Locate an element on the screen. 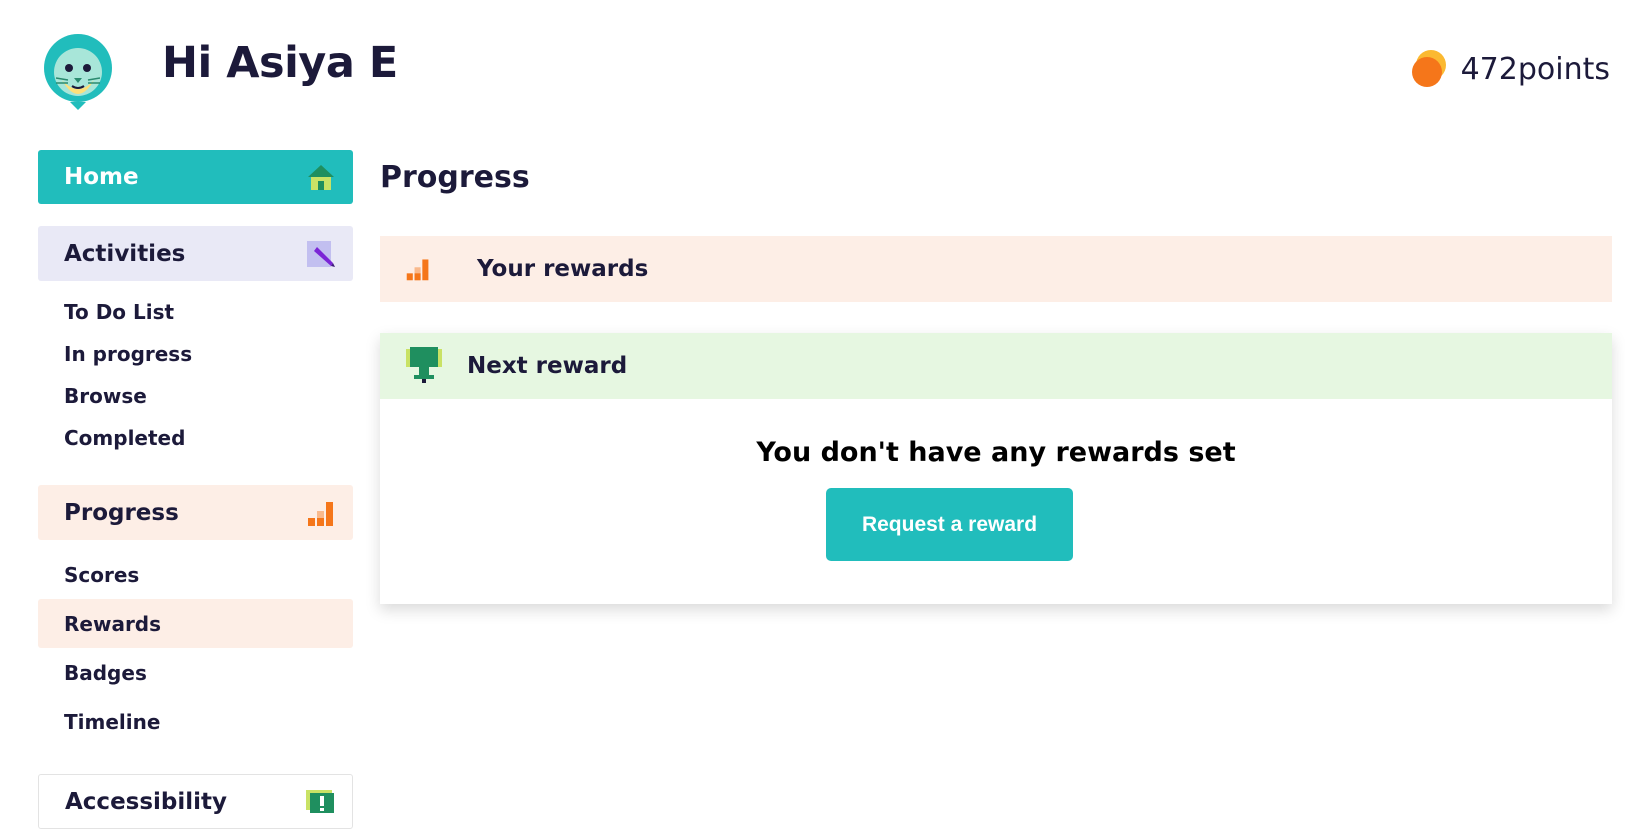  sidebar-item-browse: Browse is located at coordinates (195, 396).